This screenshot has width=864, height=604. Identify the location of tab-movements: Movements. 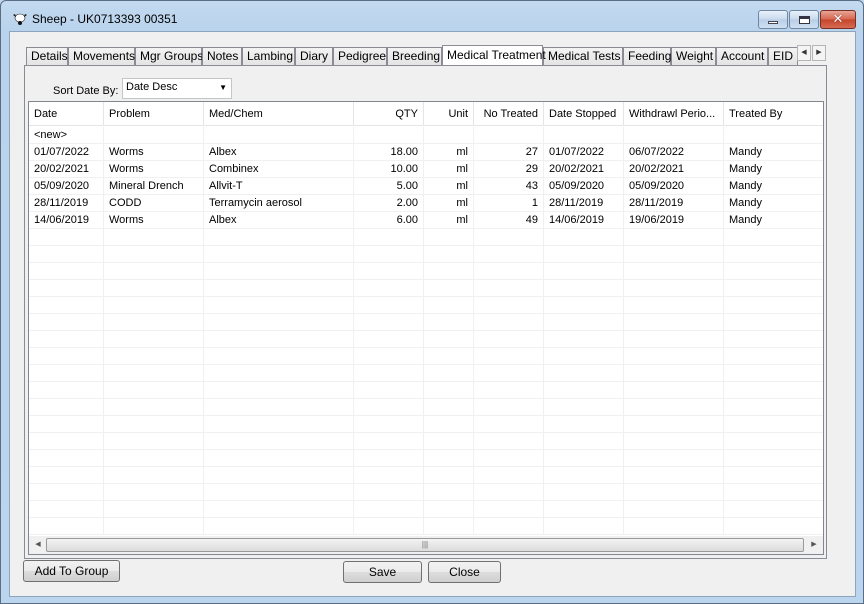
(101, 56).